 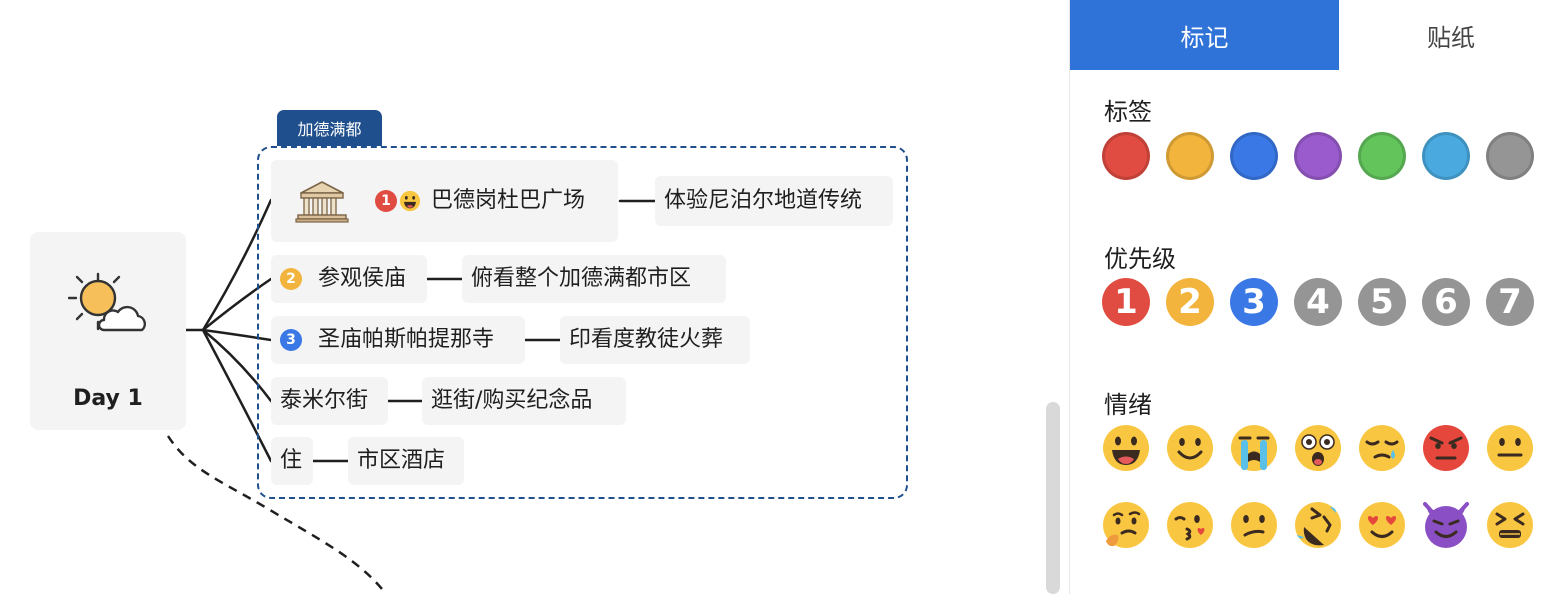 I want to click on priority-row: 1234567, so click(x=1318, y=302).